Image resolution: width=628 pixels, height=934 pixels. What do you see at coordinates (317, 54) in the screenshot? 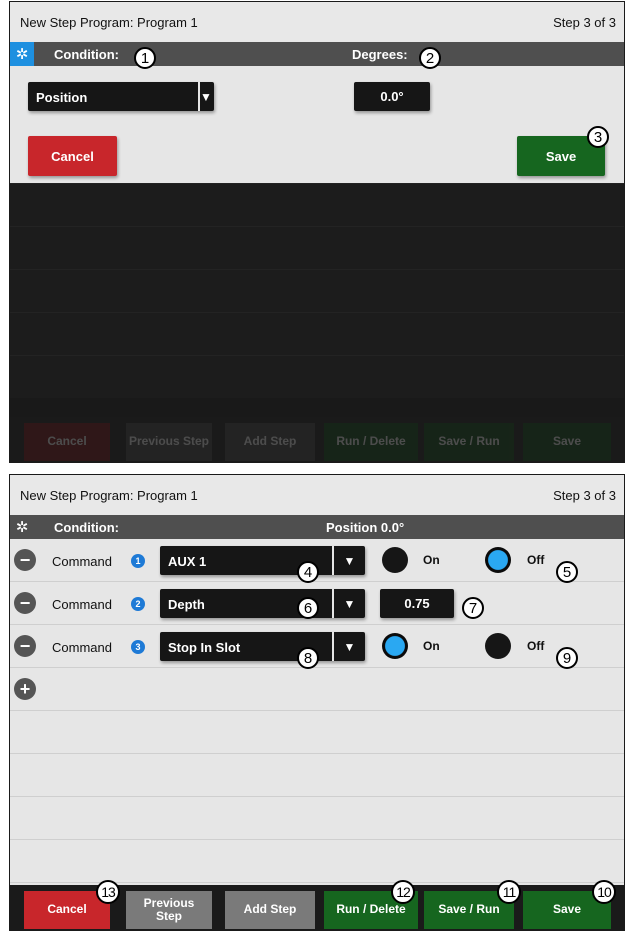
I see `condition-header: ✲ Condition: Degrees:` at bounding box center [317, 54].